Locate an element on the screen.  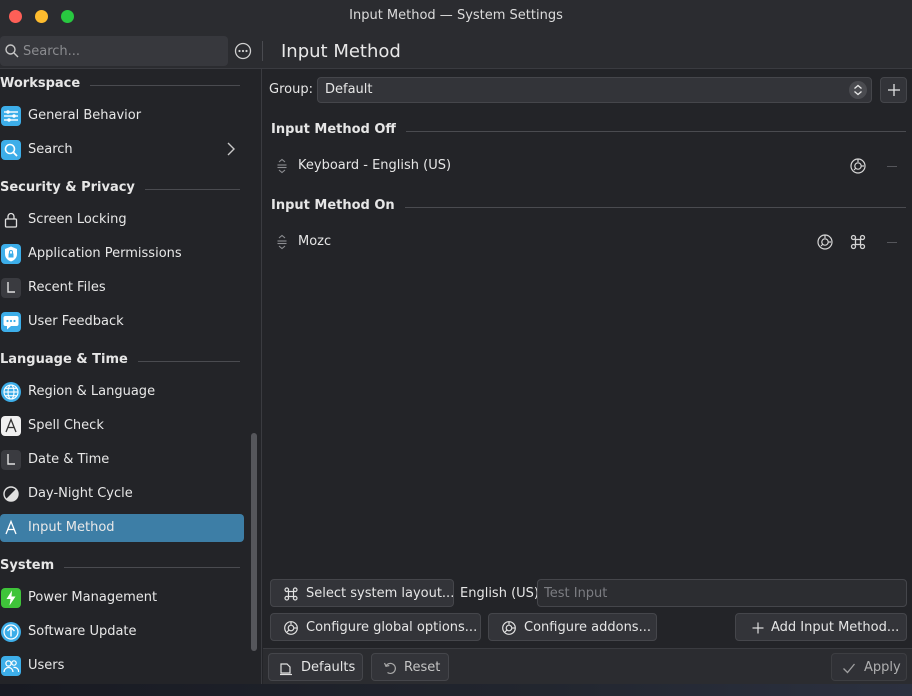
users-icon is located at coordinates (11, 666).